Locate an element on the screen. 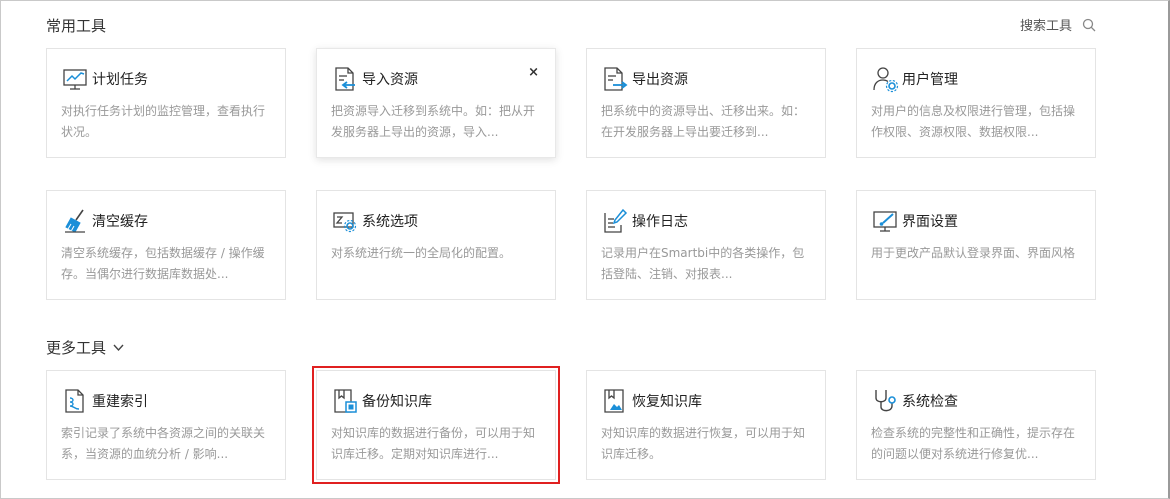  search-tools: 搜索工具 is located at coordinates (1058, 24).